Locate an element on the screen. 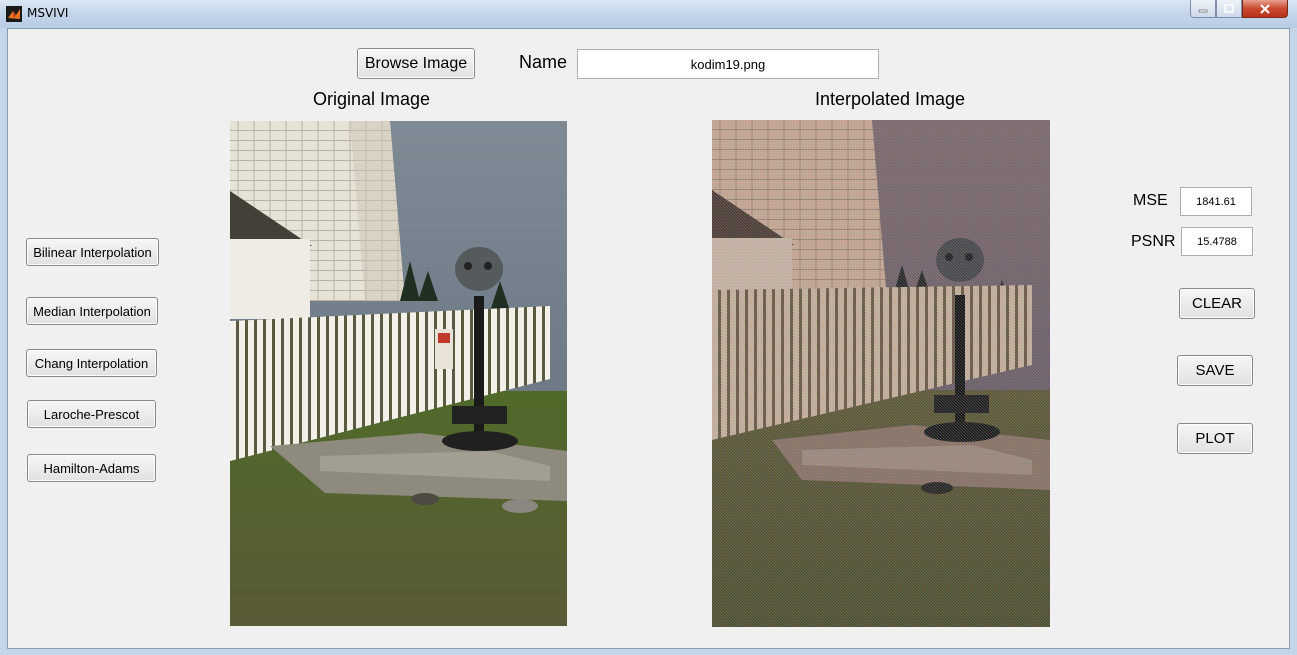 This screenshot has width=1297, height=655. window-frame-bottom is located at coordinates (648, 652).